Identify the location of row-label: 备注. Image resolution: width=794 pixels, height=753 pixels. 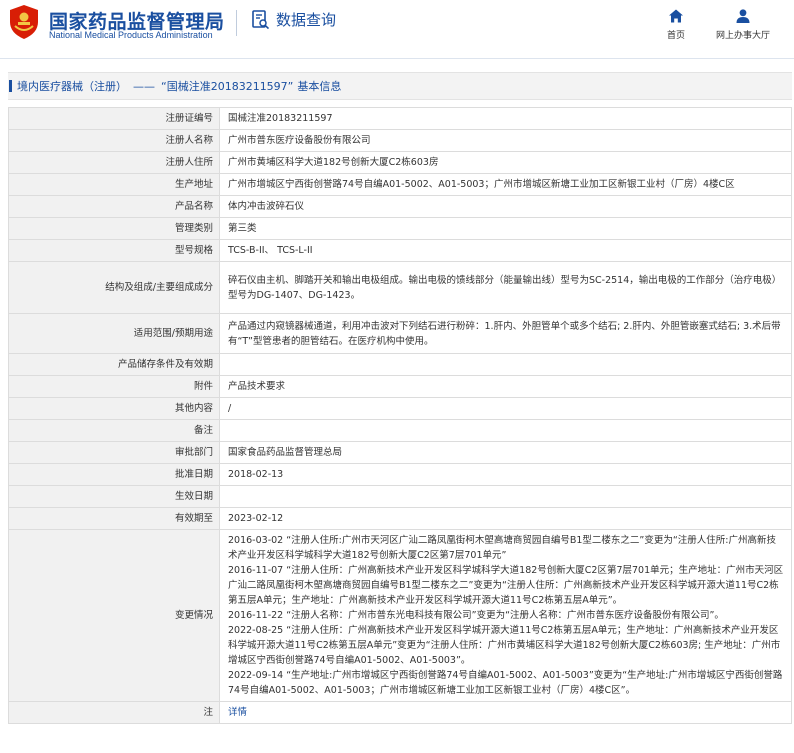
(114, 430).